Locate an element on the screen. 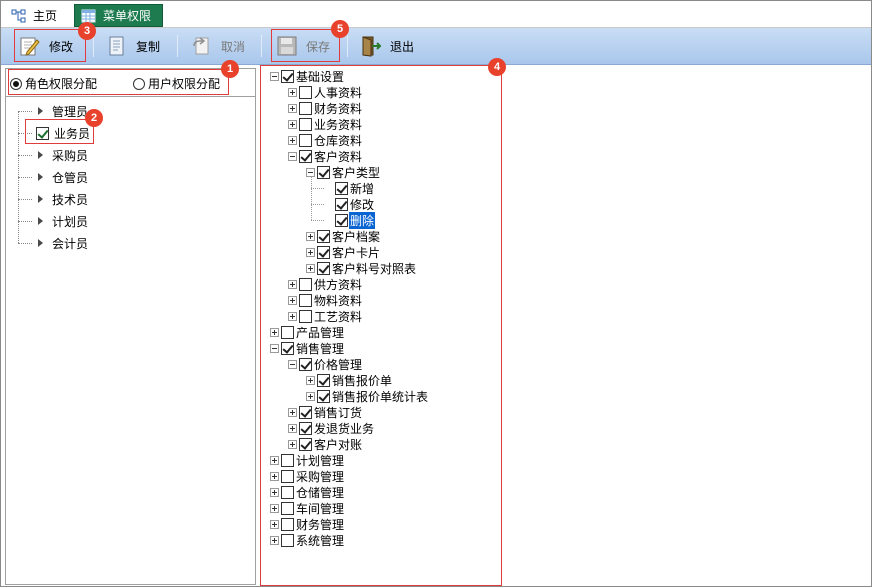 This screenshot has width=872, height=587. tree-node: 修改 is located at coordinates (349, 204).